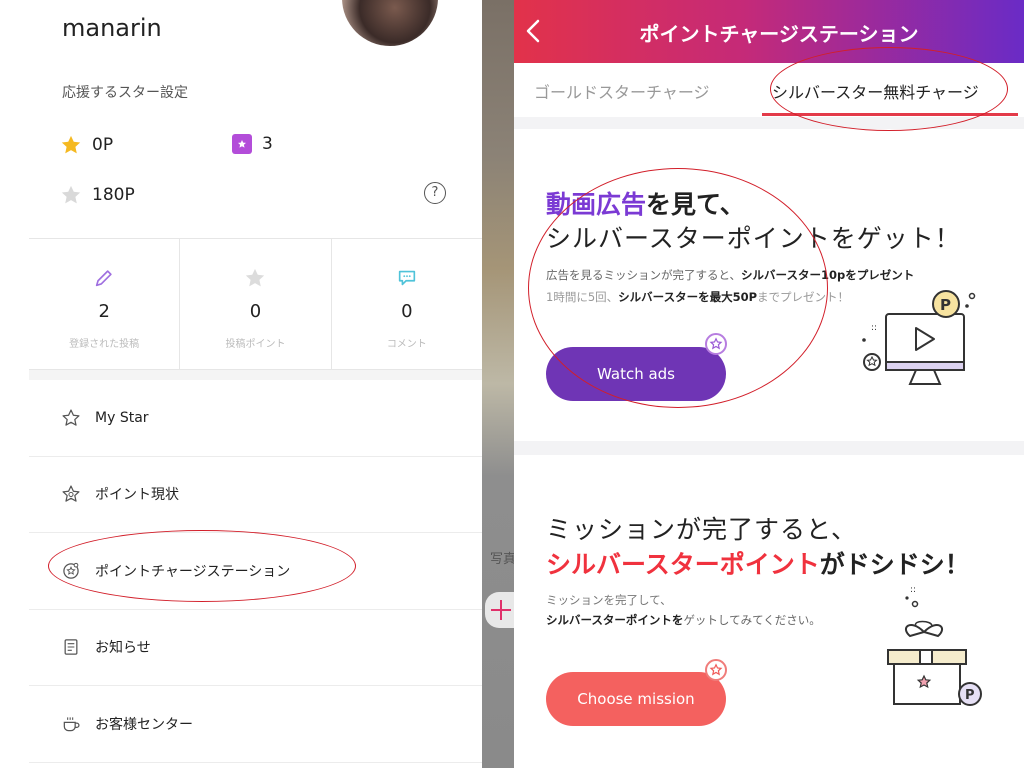 Image resolution: width=1024 pixels, height=768 pixels. I want to click on stat-comments: 0 コメント, so click(407, 304).